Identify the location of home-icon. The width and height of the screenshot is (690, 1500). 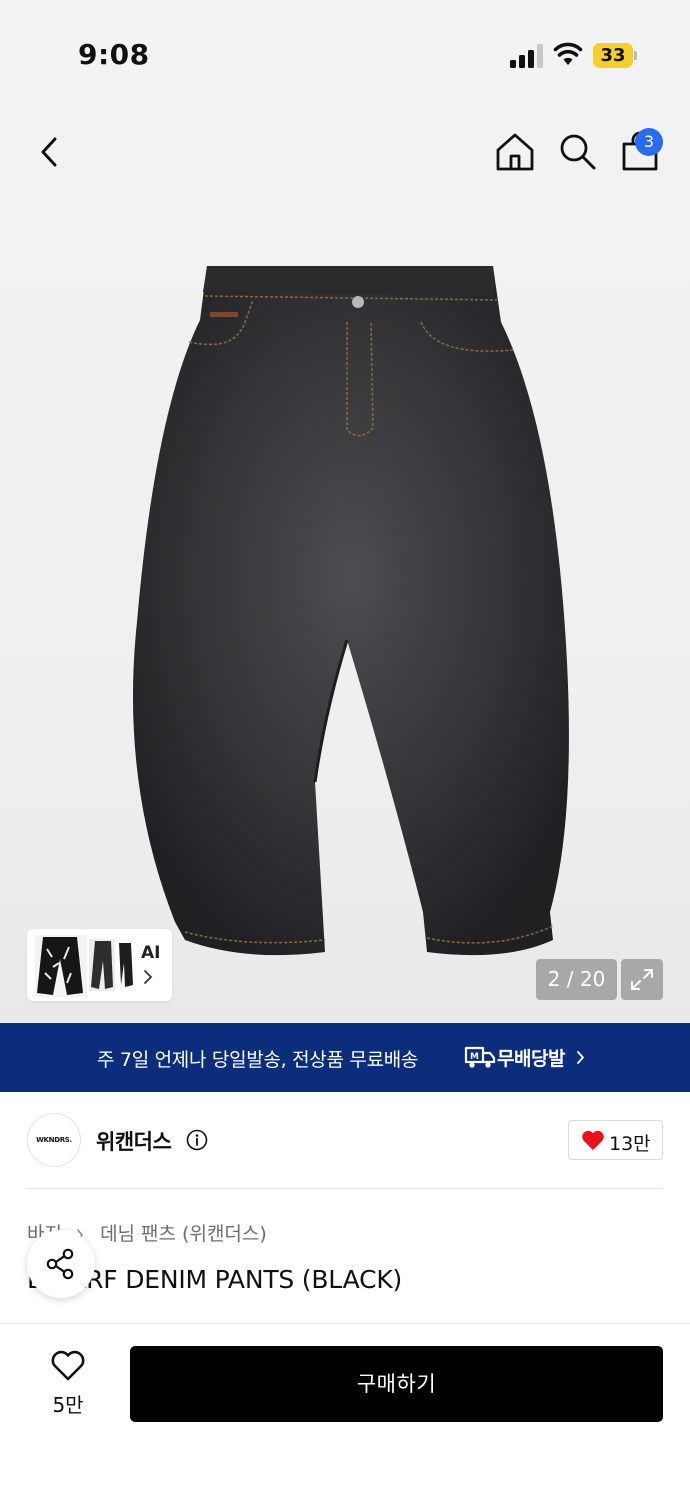
(515, 151).